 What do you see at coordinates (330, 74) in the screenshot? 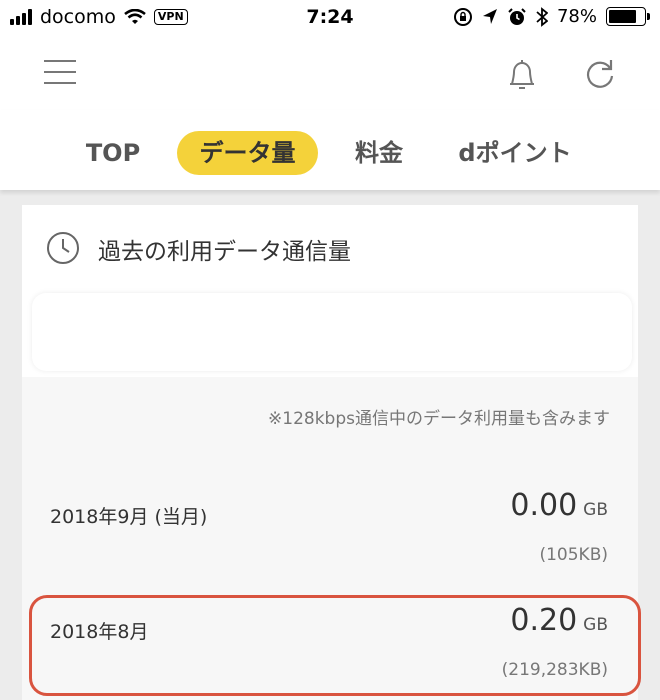
I see `app-header` at bounding box center [330, 74].